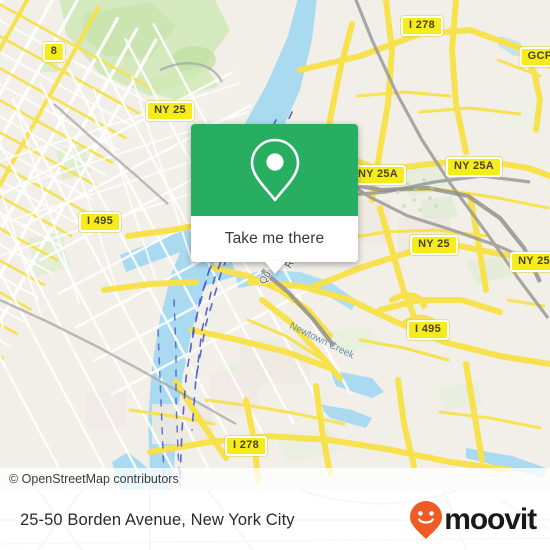 This screenshot has width=550, height=550. I want to click on location-popup-card: Take me there, so click(274, 199).